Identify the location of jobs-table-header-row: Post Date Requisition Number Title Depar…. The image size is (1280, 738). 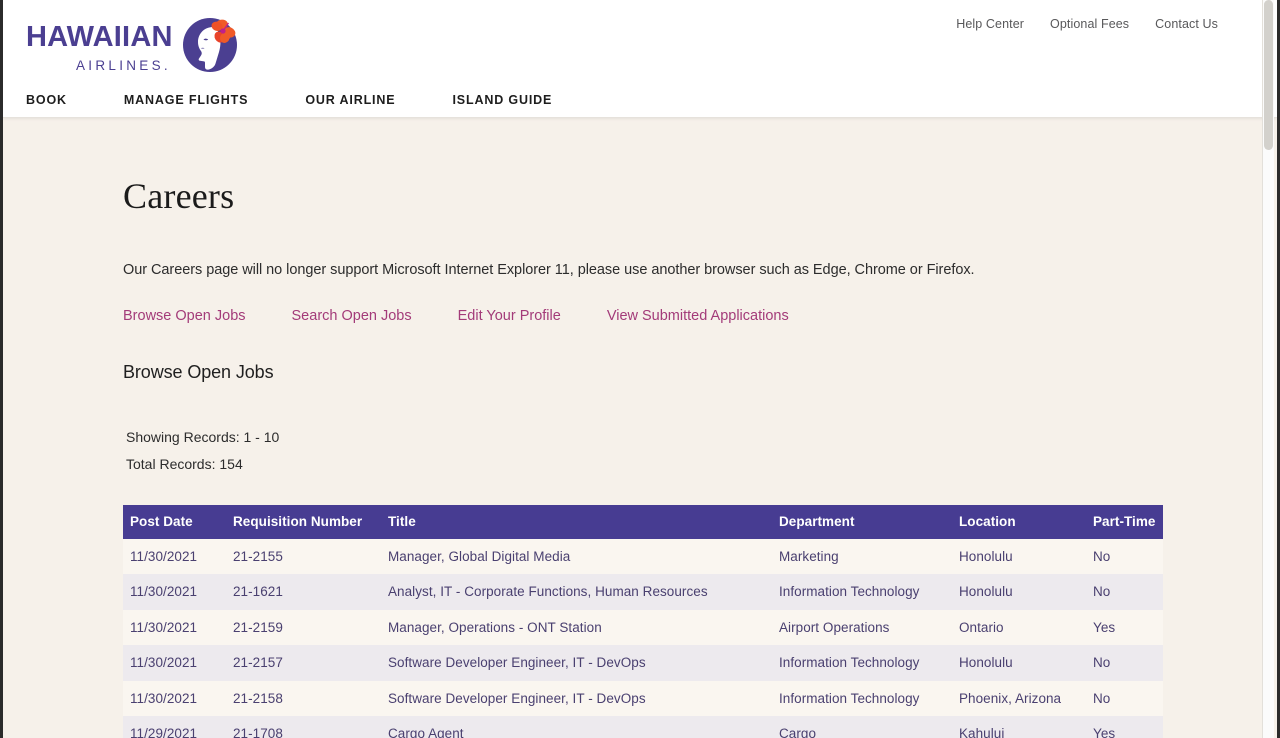
(643, 521).